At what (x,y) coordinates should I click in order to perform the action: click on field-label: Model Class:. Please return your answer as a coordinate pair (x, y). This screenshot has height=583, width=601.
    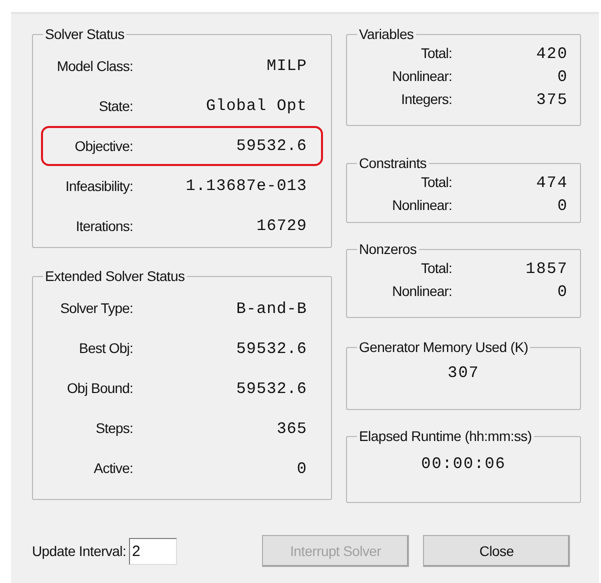
    Looking at the image, I should click on (94, 66).